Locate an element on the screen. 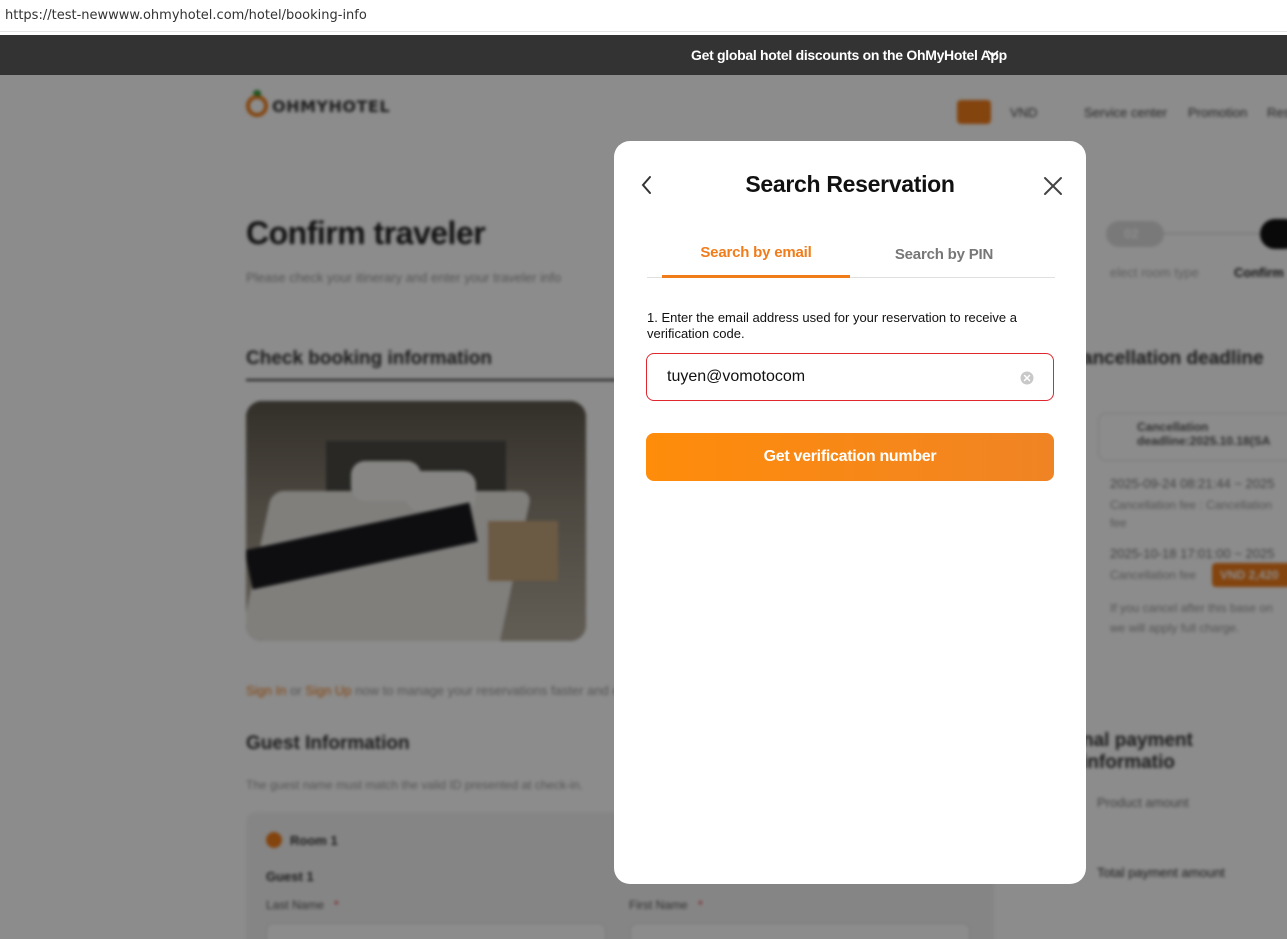  email-input is located at coordinates (837, 377).